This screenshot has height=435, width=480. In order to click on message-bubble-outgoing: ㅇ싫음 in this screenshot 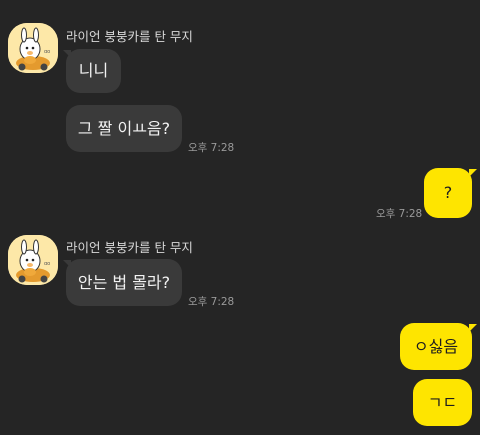, I will do `click(436, 346)`.